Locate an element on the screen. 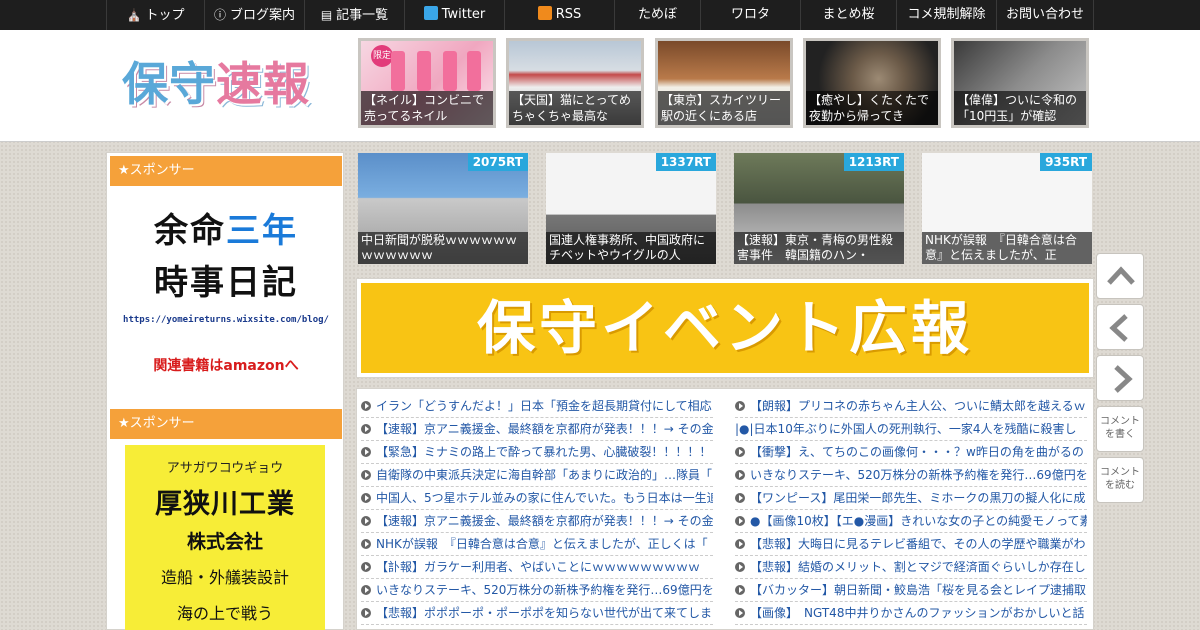 Image resolution: width=1200 pixels, height=630 pixels. next-article-button is located at coordinates (1120, 378).